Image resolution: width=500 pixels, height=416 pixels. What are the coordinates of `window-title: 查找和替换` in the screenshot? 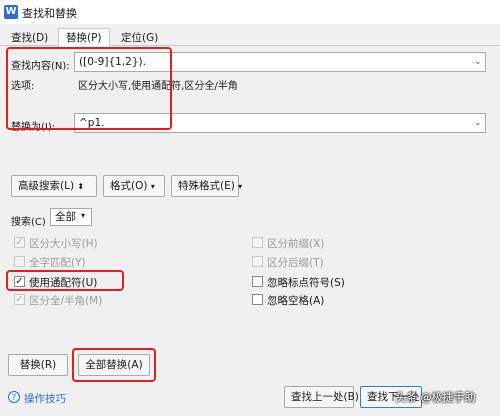 It's located at (49, 13).